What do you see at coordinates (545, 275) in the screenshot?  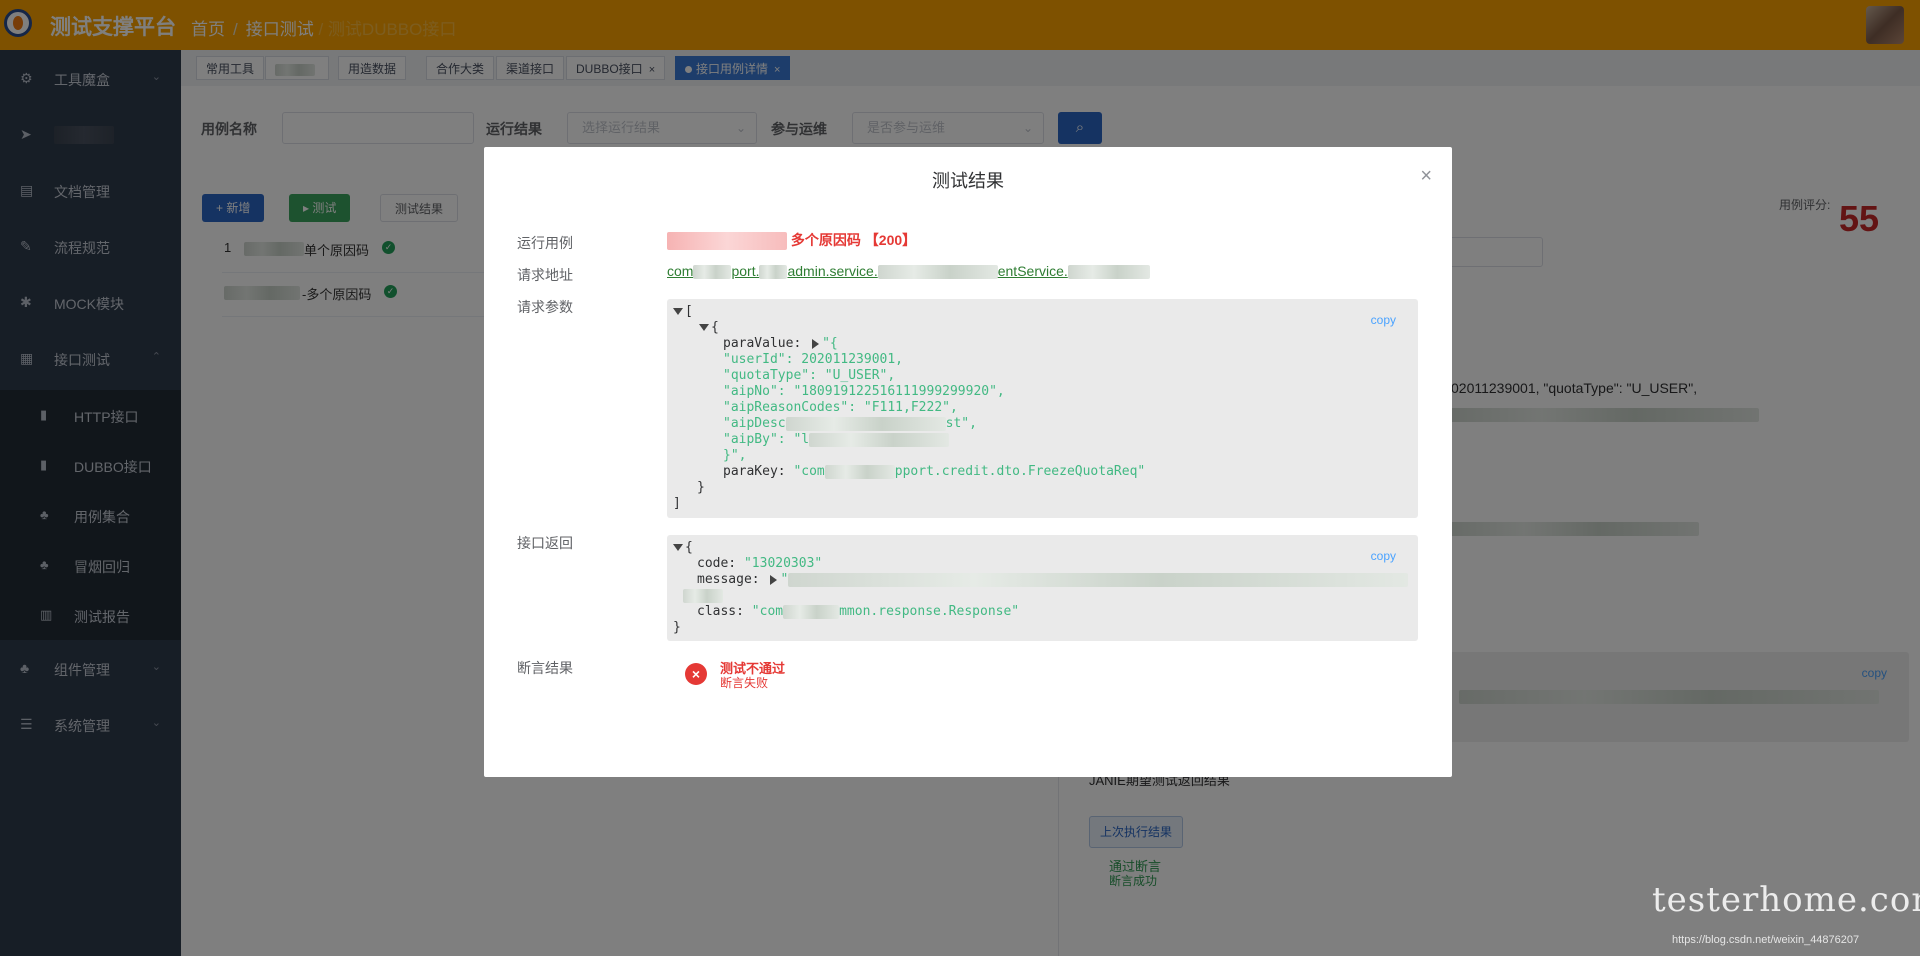 I see `request-url-label: 请求地址` at bounding box center [545, 275].